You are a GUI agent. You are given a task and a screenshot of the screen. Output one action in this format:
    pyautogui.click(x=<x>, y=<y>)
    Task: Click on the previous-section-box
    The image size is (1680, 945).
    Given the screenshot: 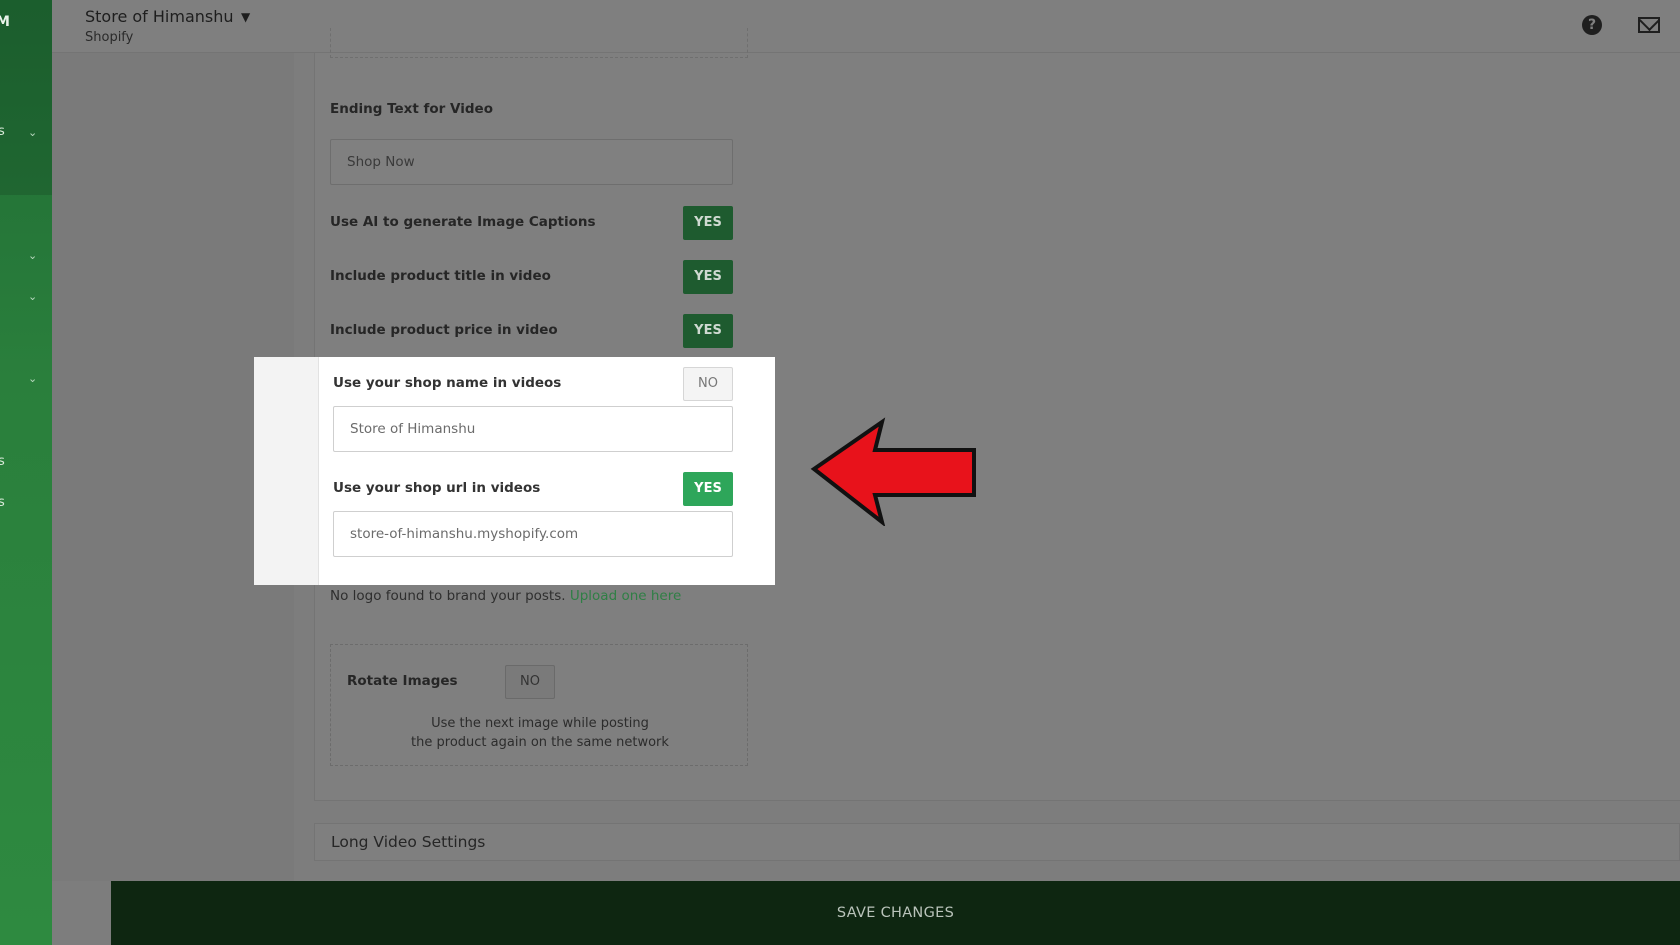 What is the action you would take?
    pyautogui.click(x=539, y=43)
    